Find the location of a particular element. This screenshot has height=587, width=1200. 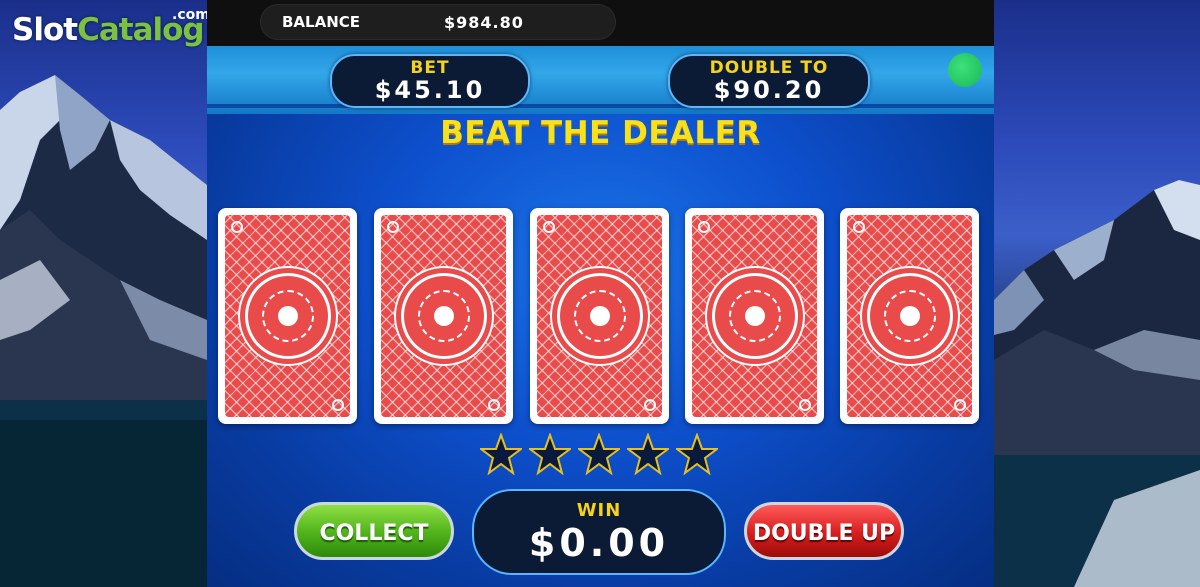

mountain-illustration is located at coordinates (1097, 383).